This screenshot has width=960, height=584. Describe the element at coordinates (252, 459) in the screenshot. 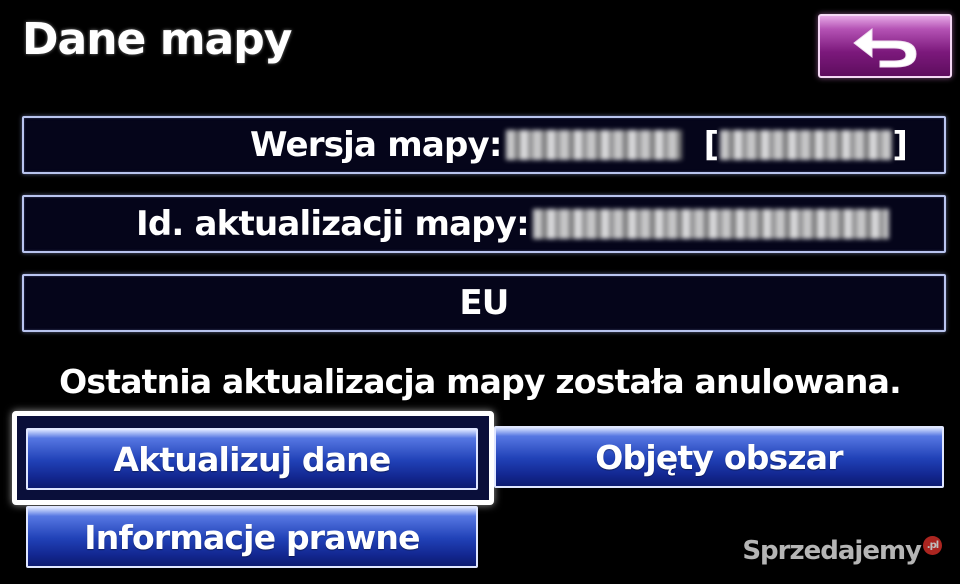

I see `update-data-button: Aktualizuj dane` at that location.